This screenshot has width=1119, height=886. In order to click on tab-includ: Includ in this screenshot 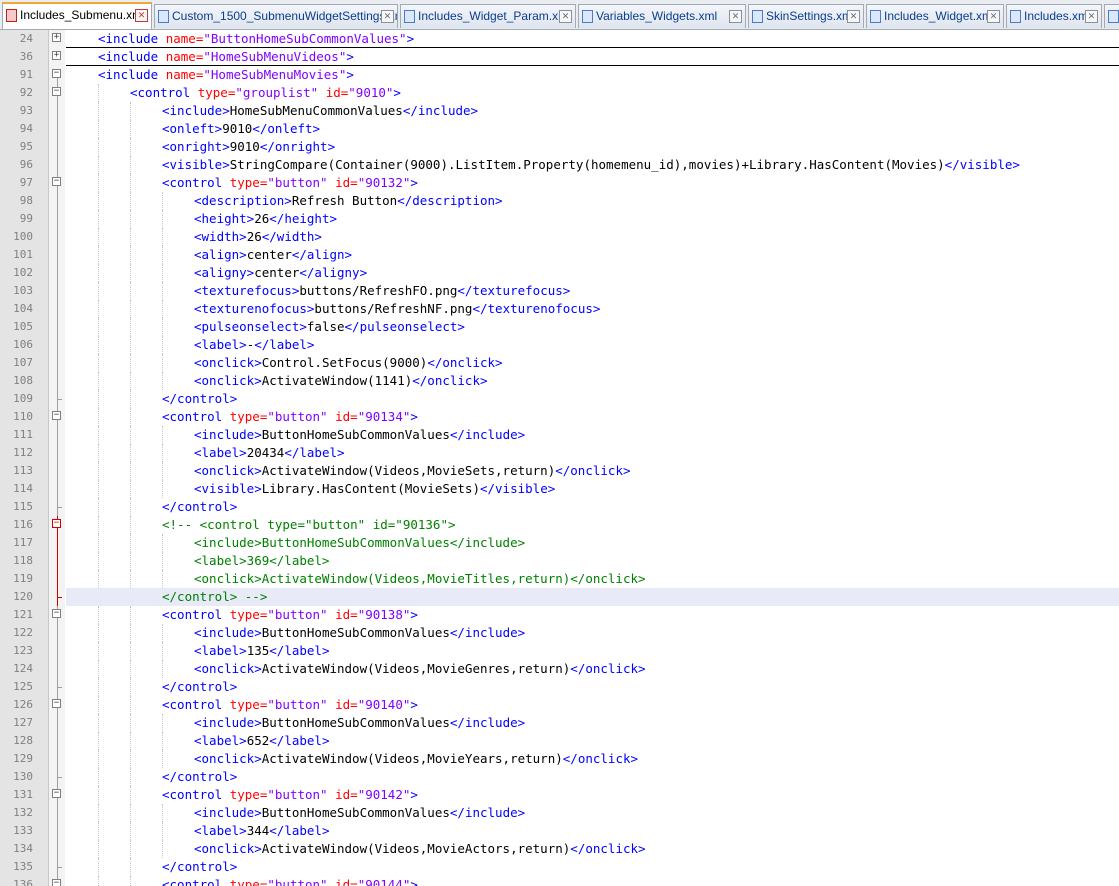, I will do `click(1111, 16)`.